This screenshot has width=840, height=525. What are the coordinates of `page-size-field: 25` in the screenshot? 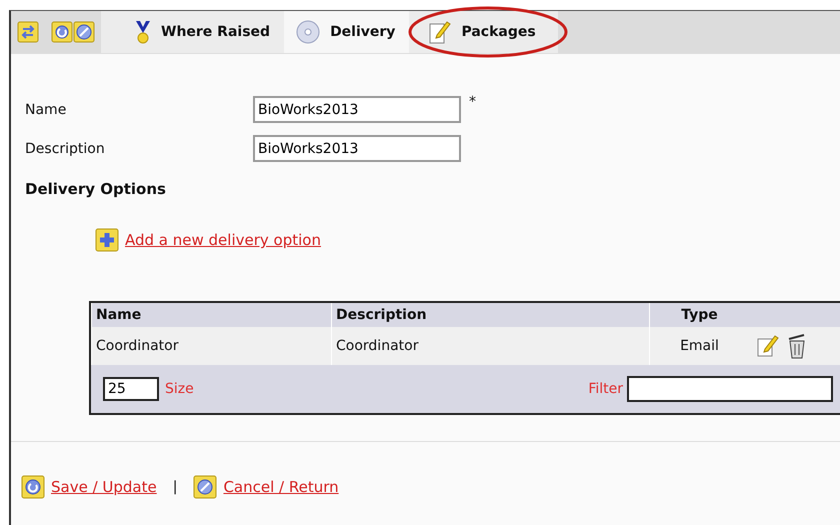 It's located at (131, 389).